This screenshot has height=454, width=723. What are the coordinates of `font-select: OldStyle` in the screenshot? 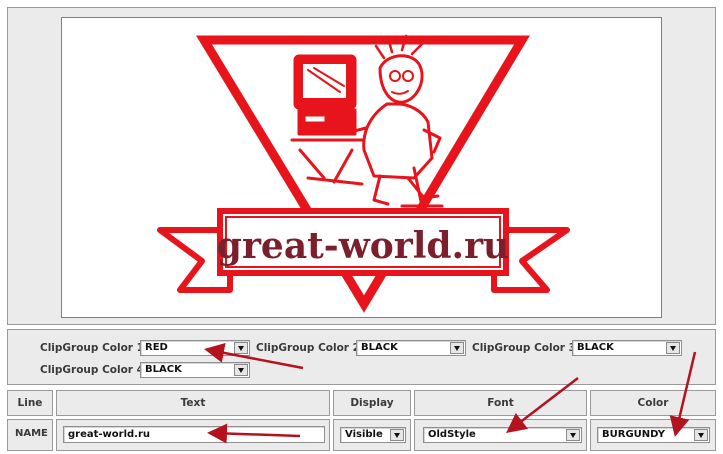 It's located at (502, 435).